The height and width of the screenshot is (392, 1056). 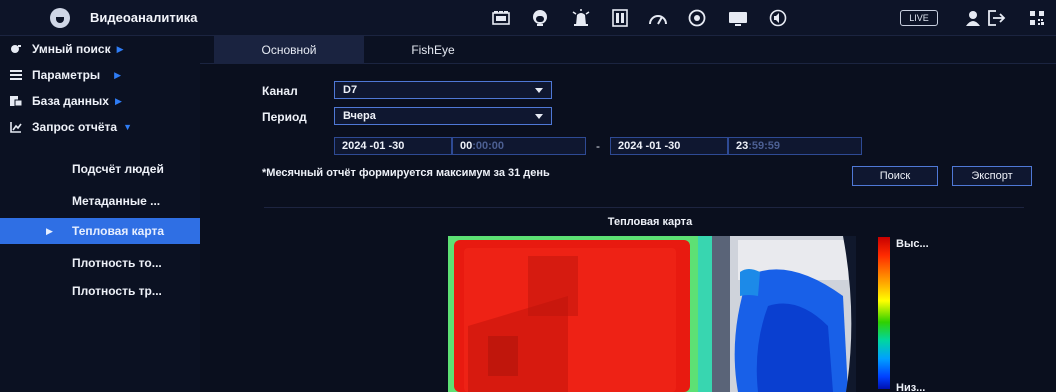 What do you see at coordinates (66, 75) in the screenshot?
I see `sidebar-item-label: Параметры` at bounding box center [66, 75].